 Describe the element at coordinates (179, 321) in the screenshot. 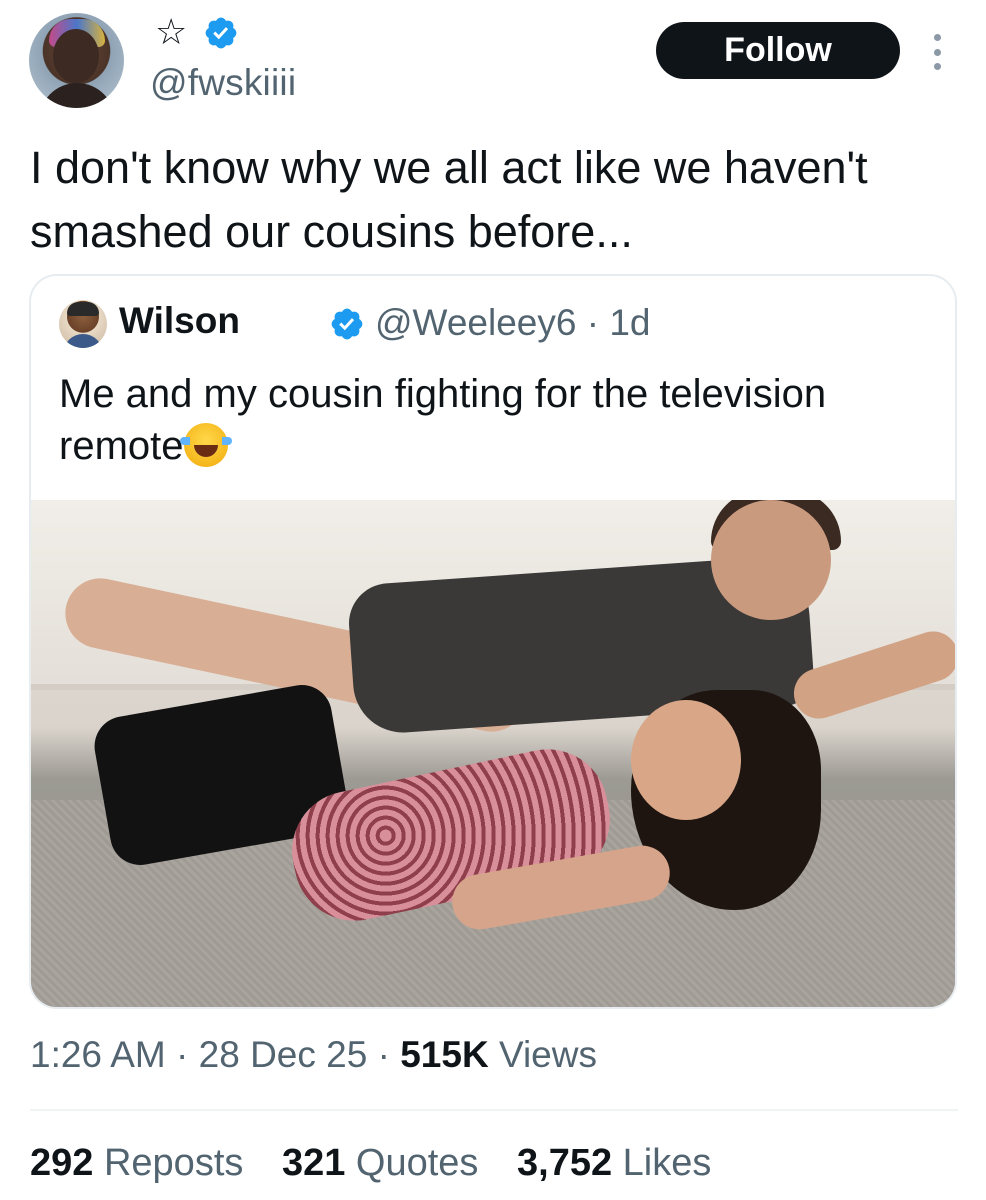

I see `quoted-author-name: Wilson` at that location.